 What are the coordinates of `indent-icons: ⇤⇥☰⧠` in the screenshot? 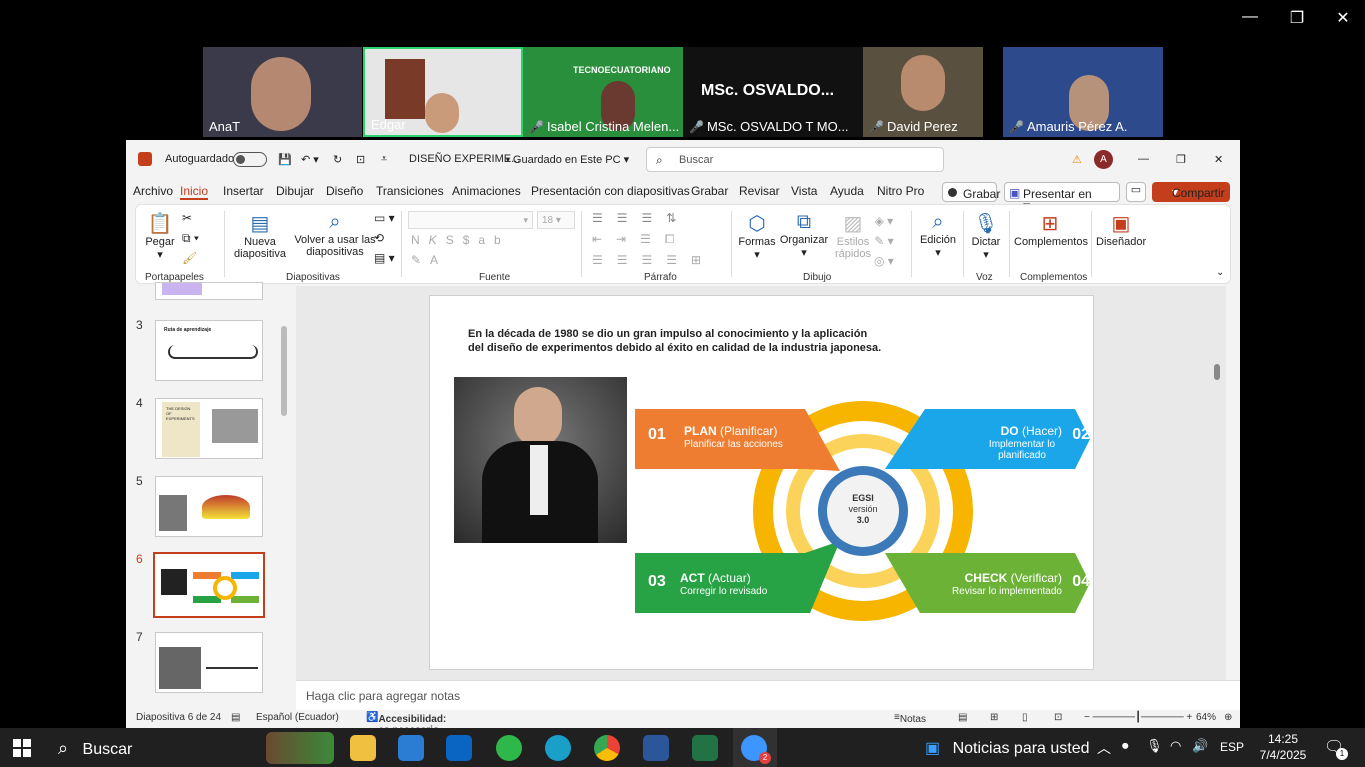 It's located at (640, 239).